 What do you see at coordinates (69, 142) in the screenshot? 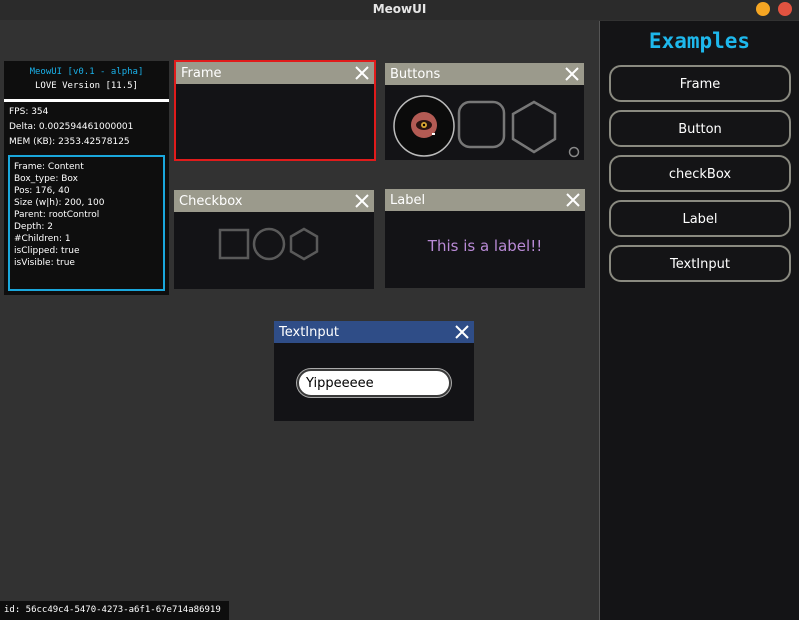
I see `memory-stat: MEM (KB): 2353.42578125` at bounding box center [69, 142].